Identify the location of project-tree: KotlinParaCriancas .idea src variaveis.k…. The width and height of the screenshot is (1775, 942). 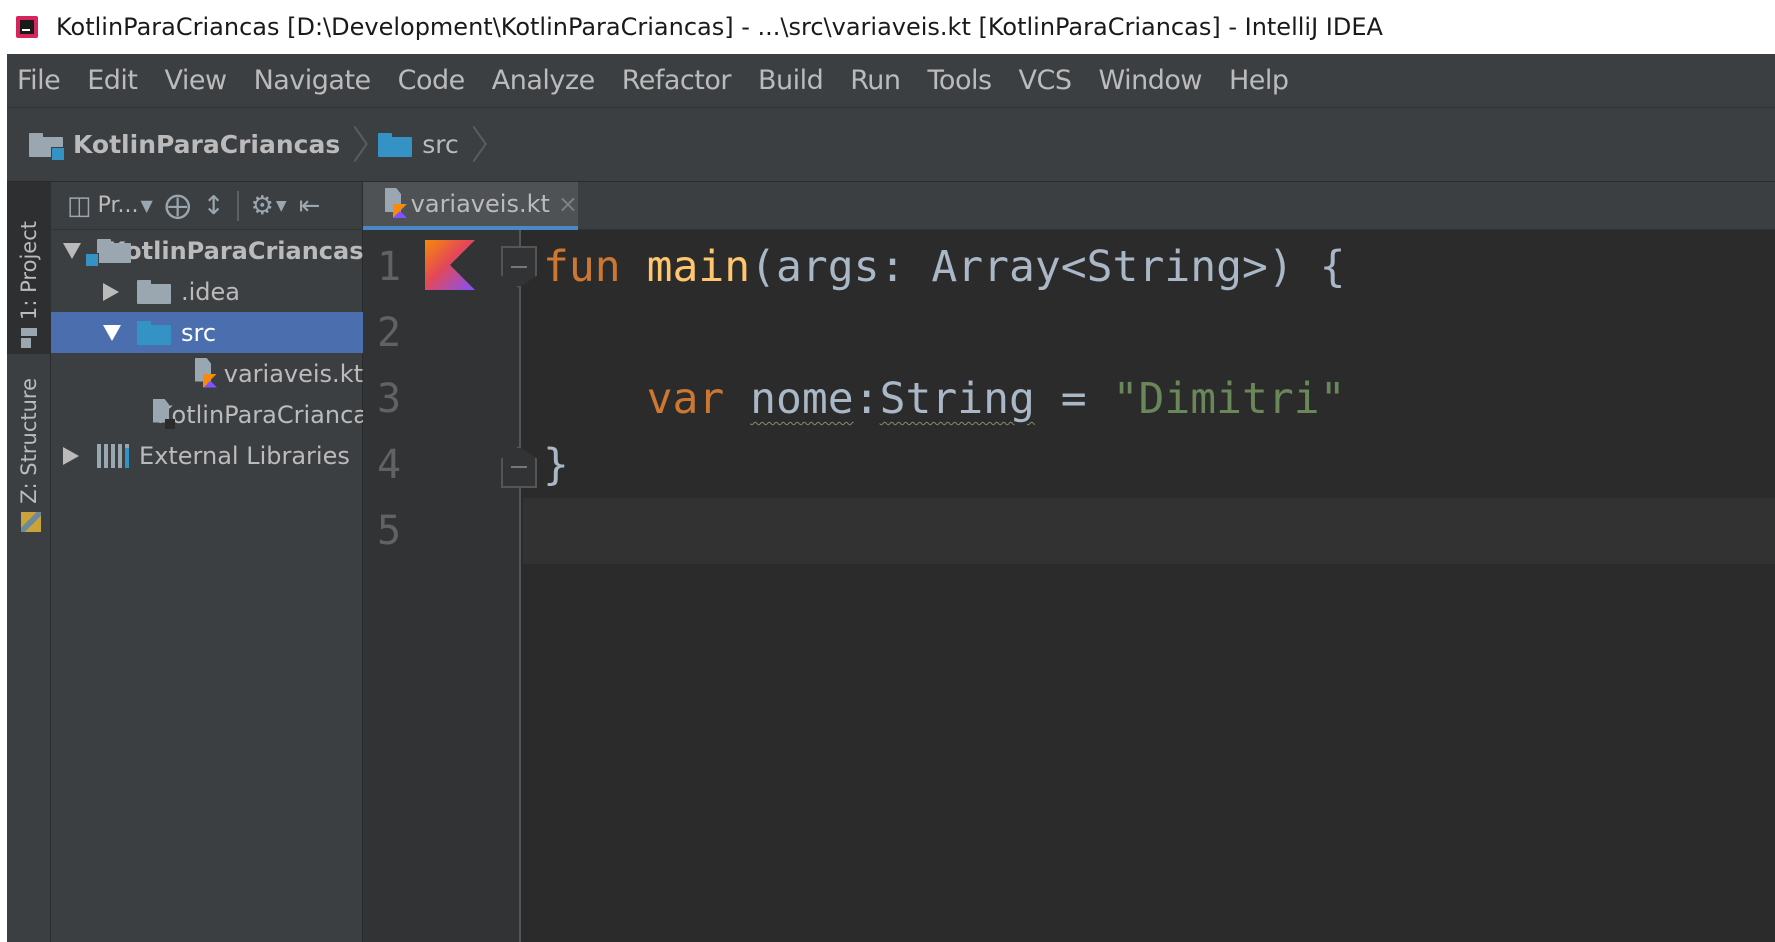
(207, 353).